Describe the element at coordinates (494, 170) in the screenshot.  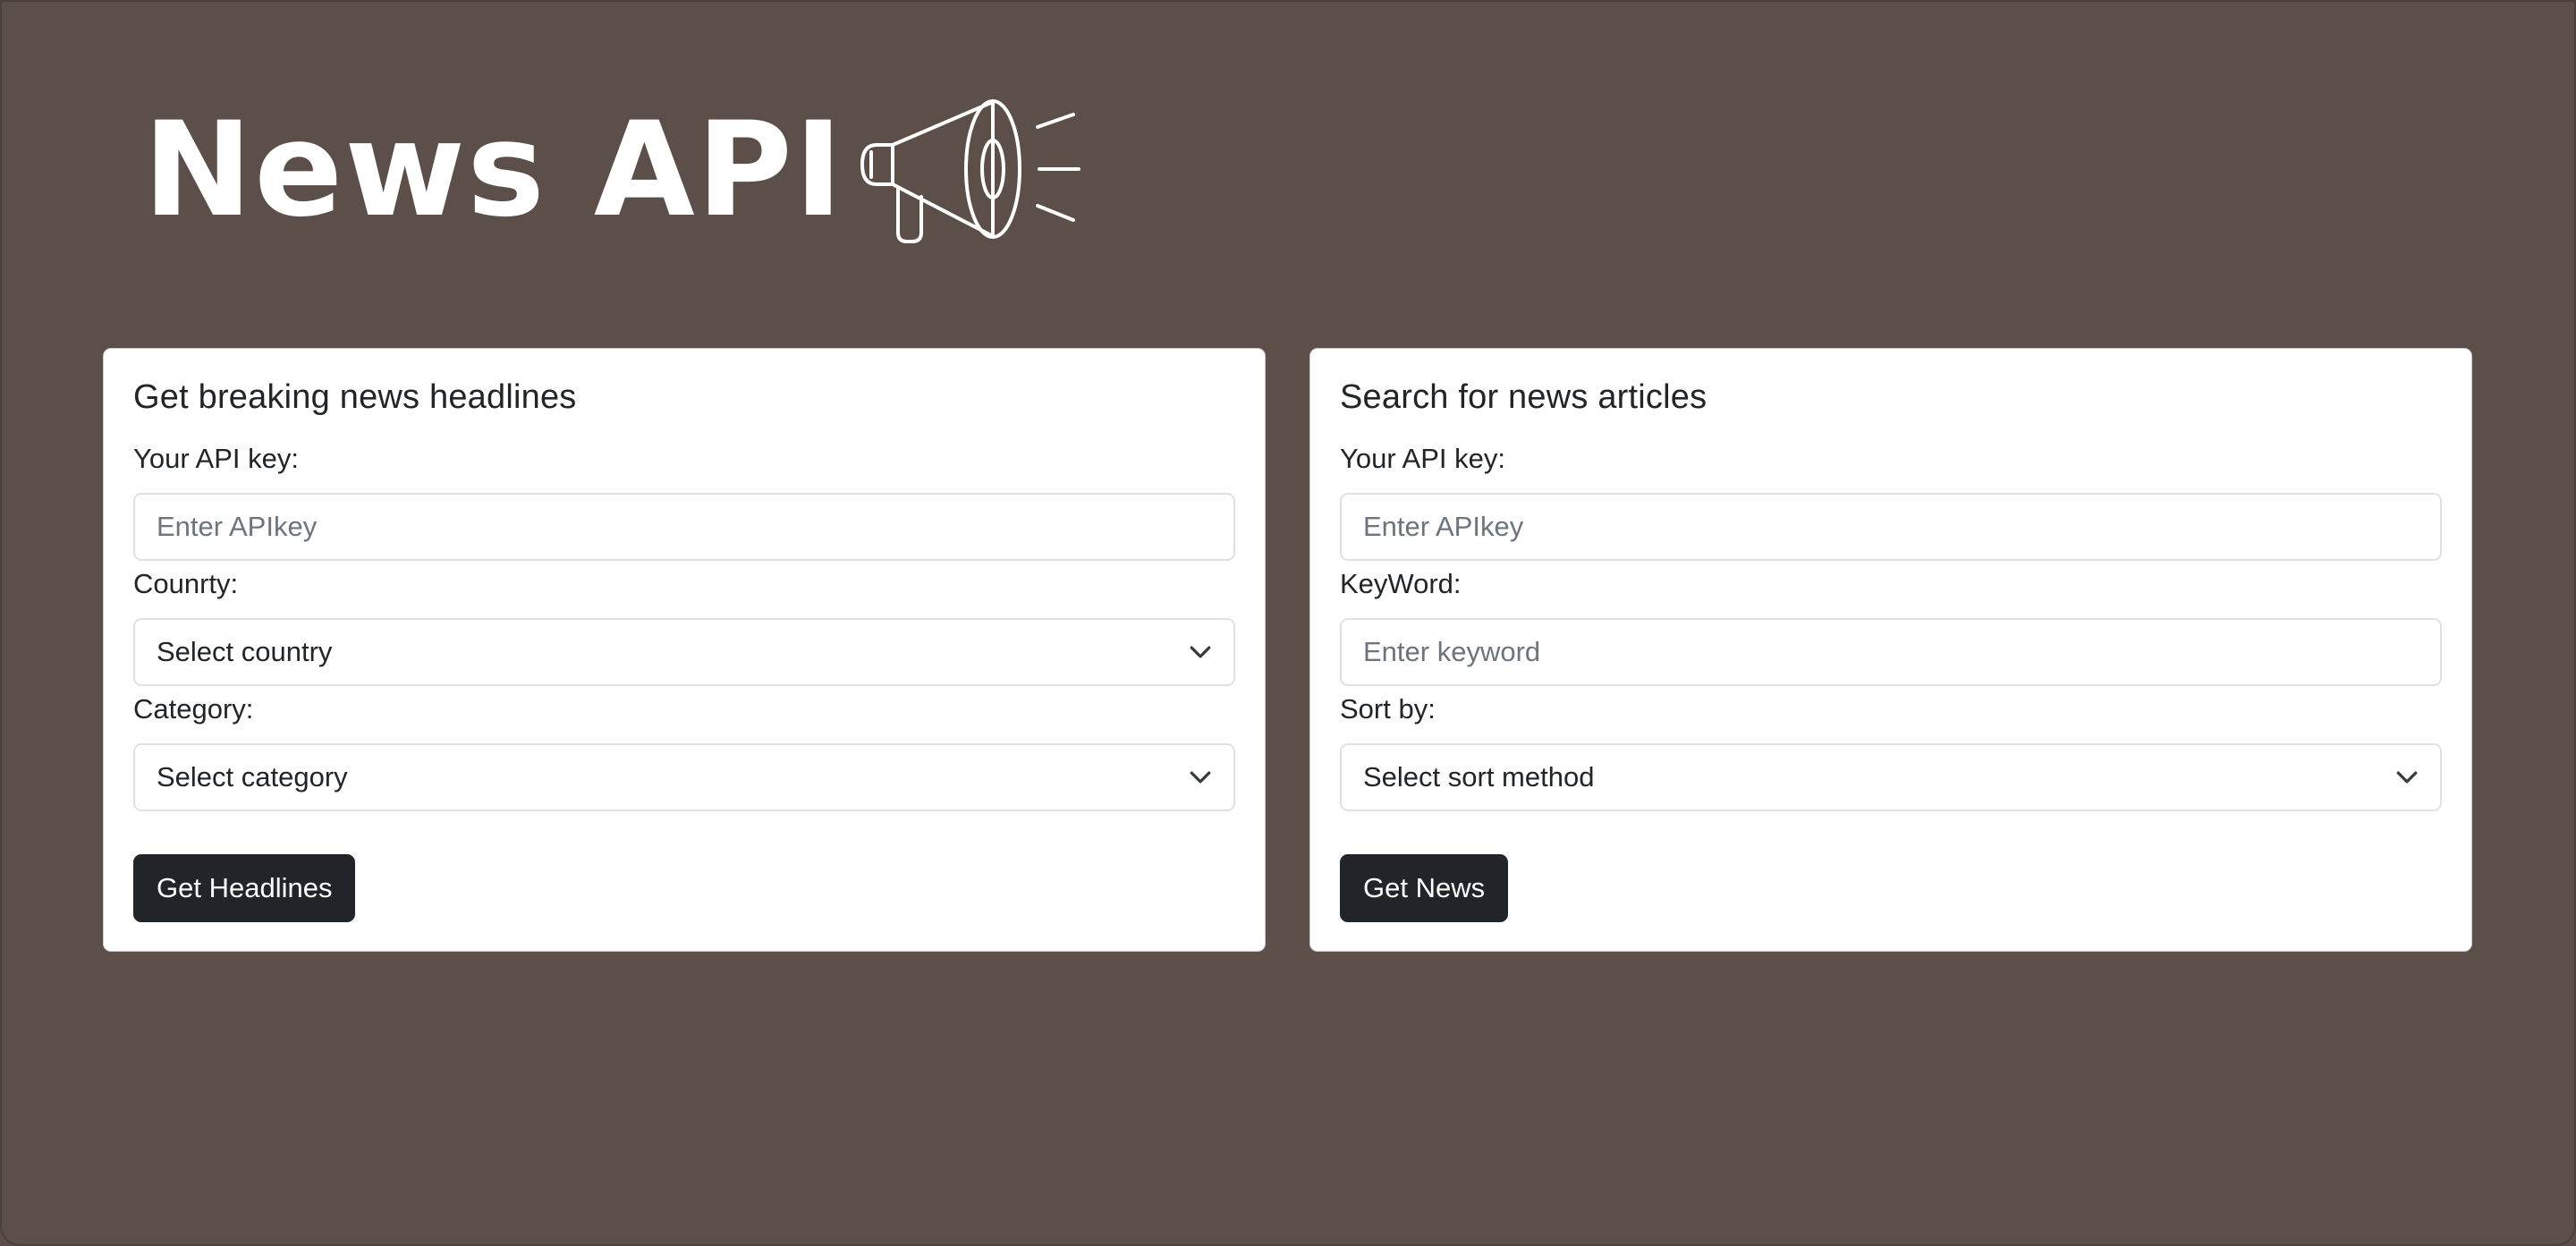
I see `logo-text: News API` at that location.